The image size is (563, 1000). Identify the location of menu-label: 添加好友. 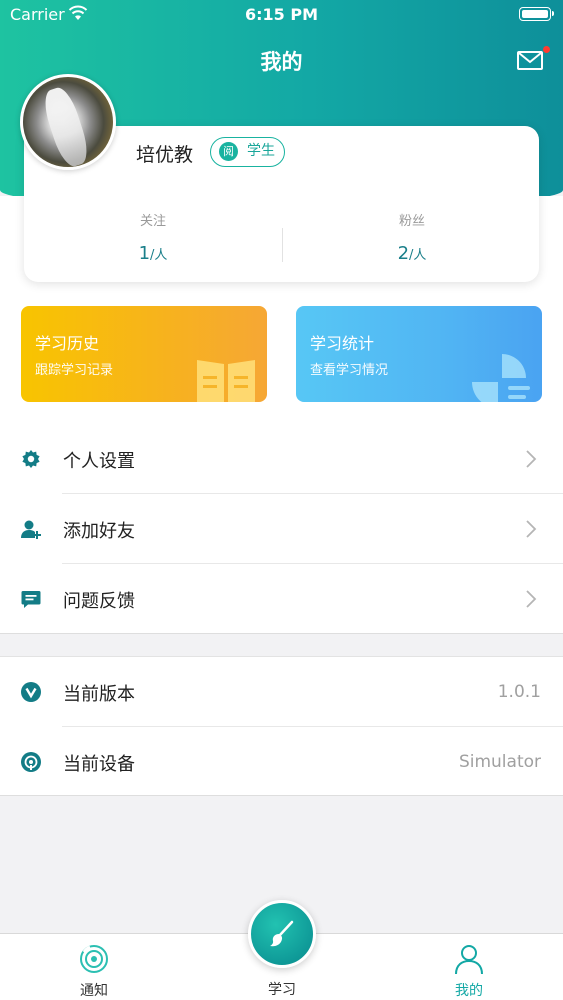
(99, 531).